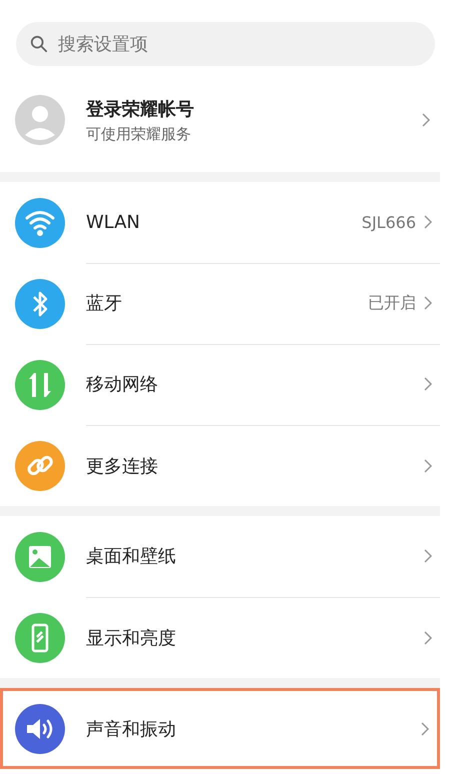 The width and height of the screenshot is (457, 774). I want to click on settings-item: 桌面和壁纸, so click(220, 556).